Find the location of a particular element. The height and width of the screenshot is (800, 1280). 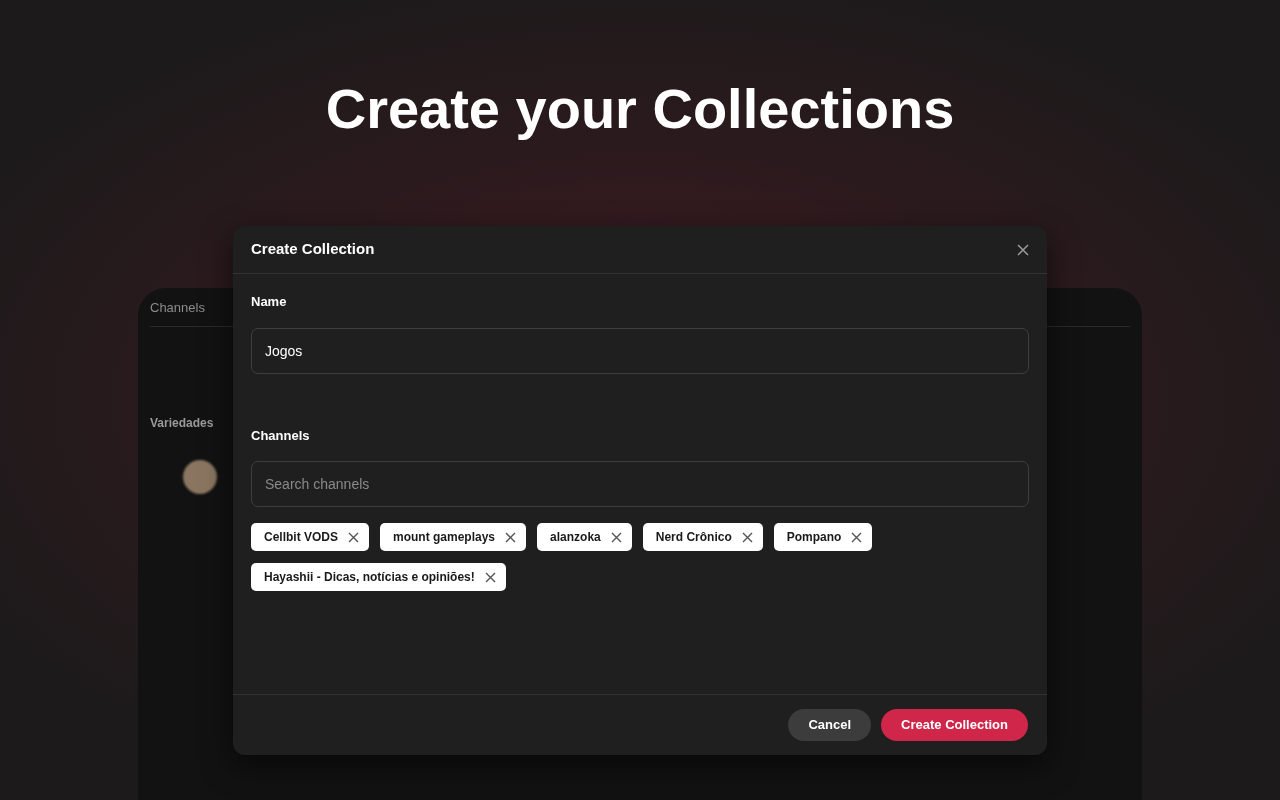

dialog-title: Create Collection is located at coordinates (313, 249).